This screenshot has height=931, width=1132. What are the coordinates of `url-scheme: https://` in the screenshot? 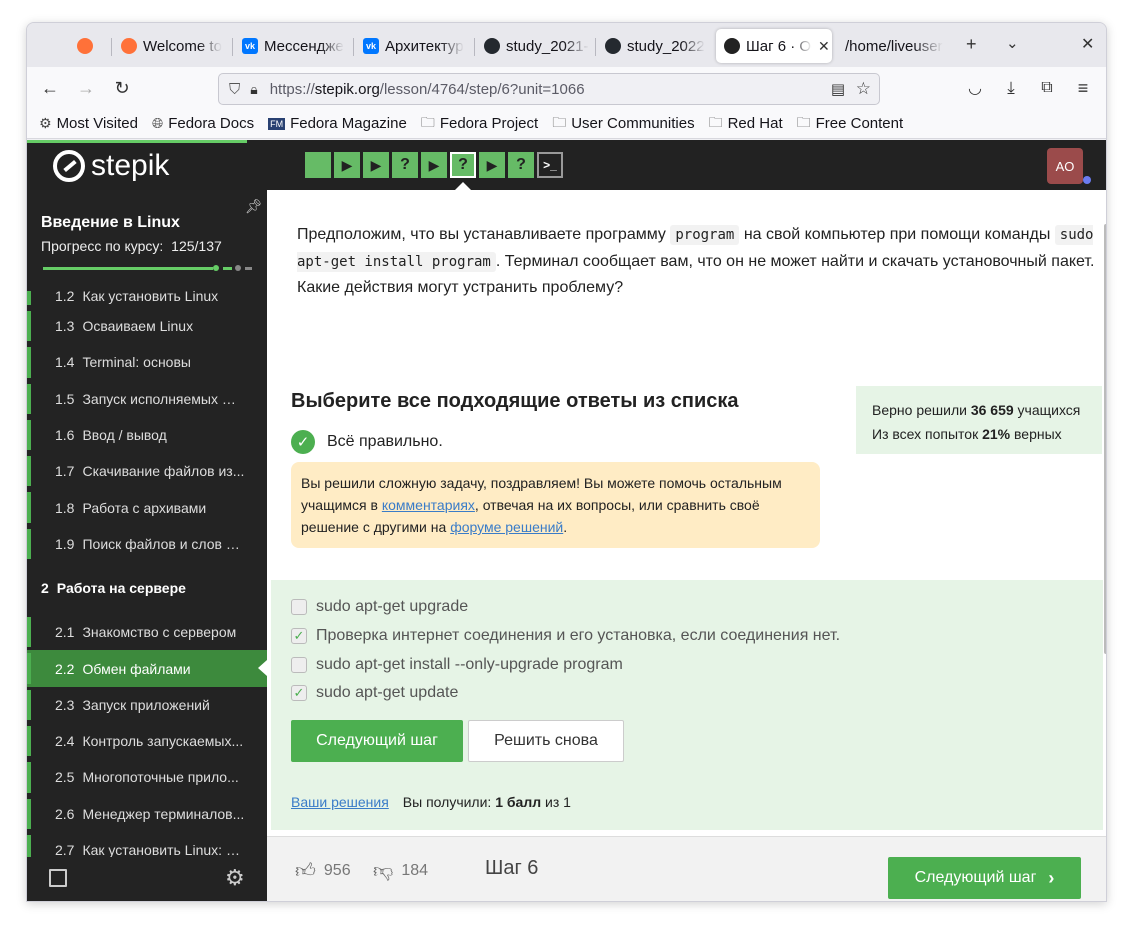 It's located at (292, 89).